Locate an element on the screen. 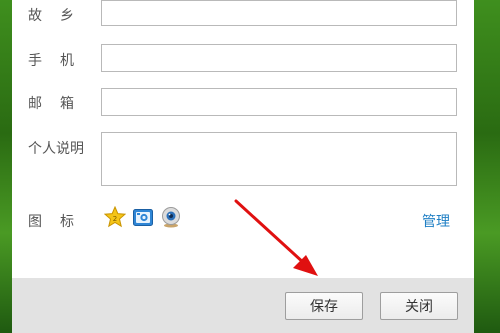 The image size is (500, 333). camera-badge-icon is located at coordinates (143, 217).